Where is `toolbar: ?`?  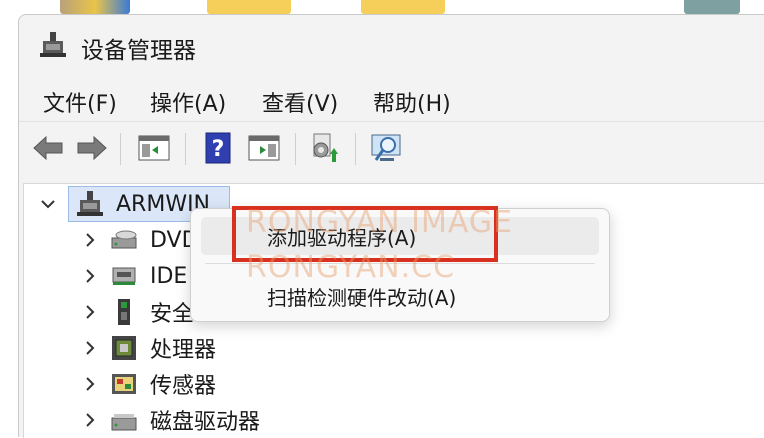
toolbar: ? is located at coordinates (391, 148).